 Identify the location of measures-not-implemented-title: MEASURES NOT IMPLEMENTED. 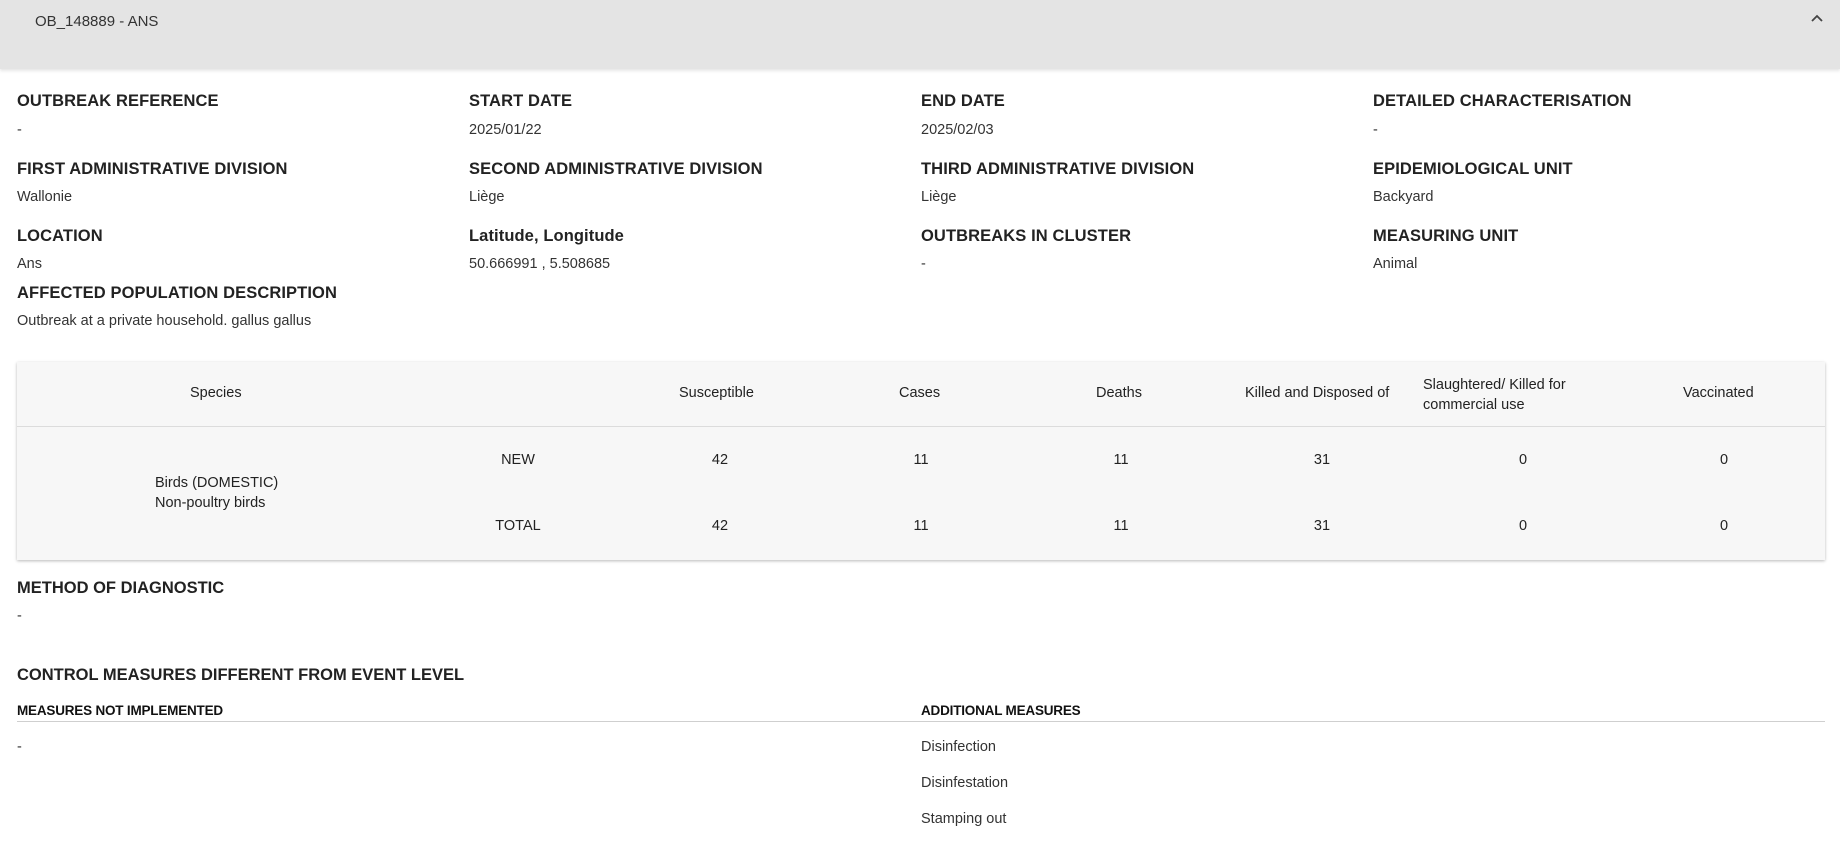
(120, 710).